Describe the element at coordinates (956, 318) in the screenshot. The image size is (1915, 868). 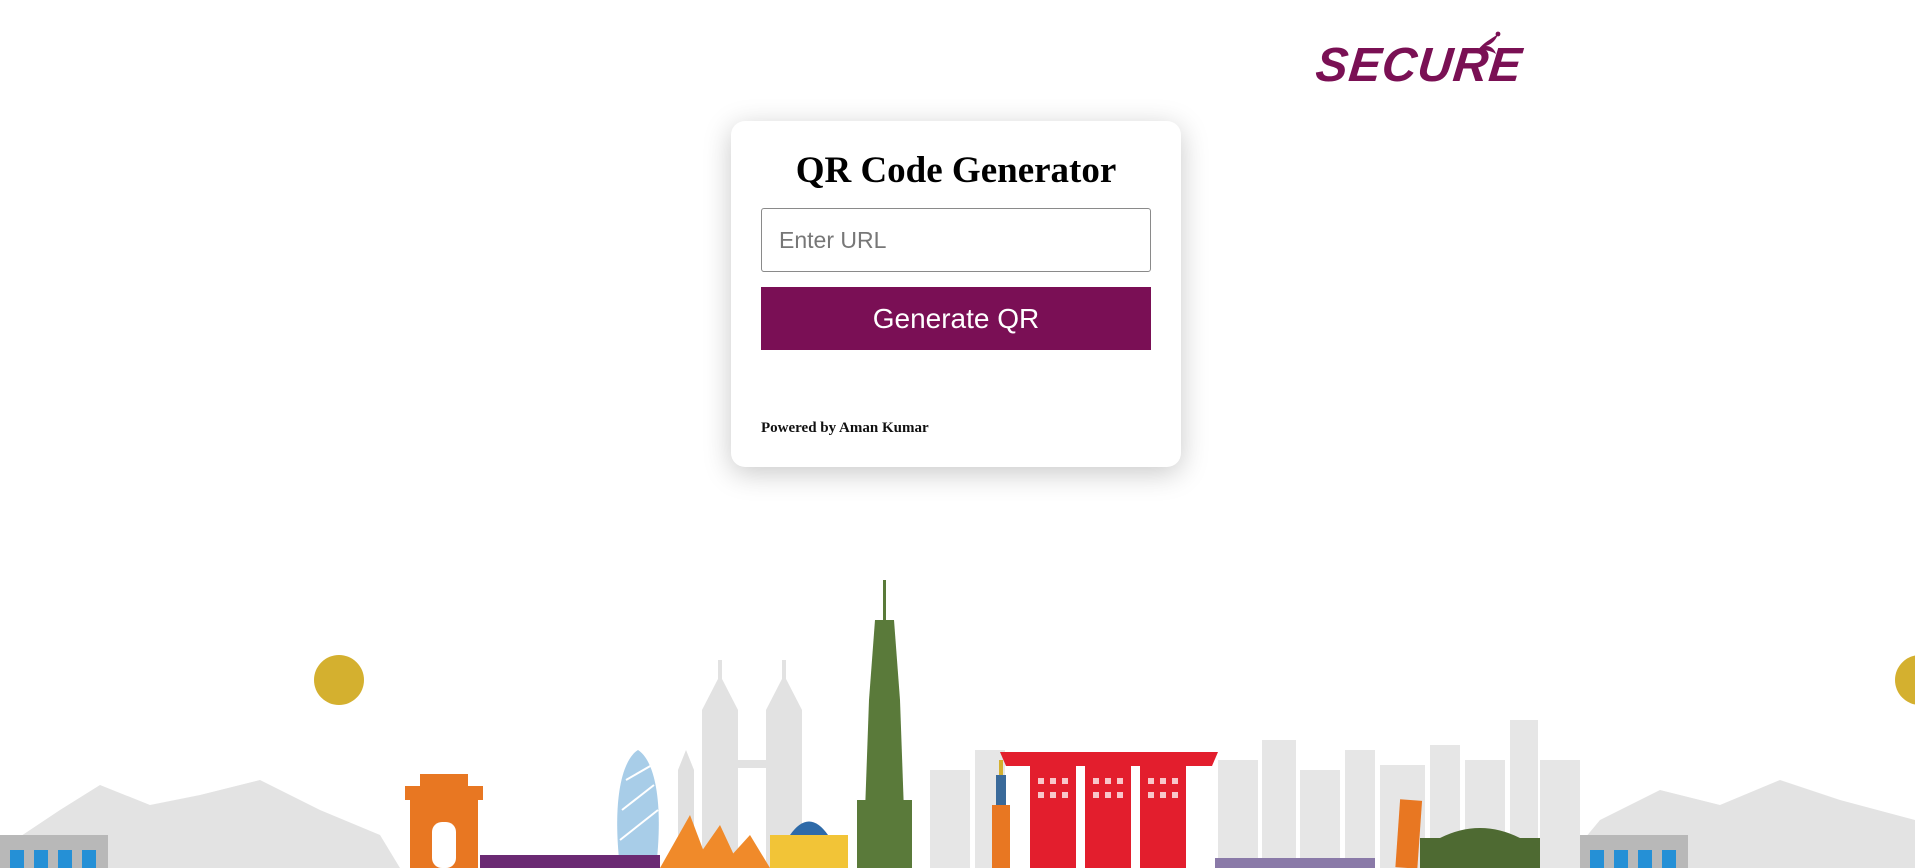
I see `generate-qr-button: Generate QR` at that location.